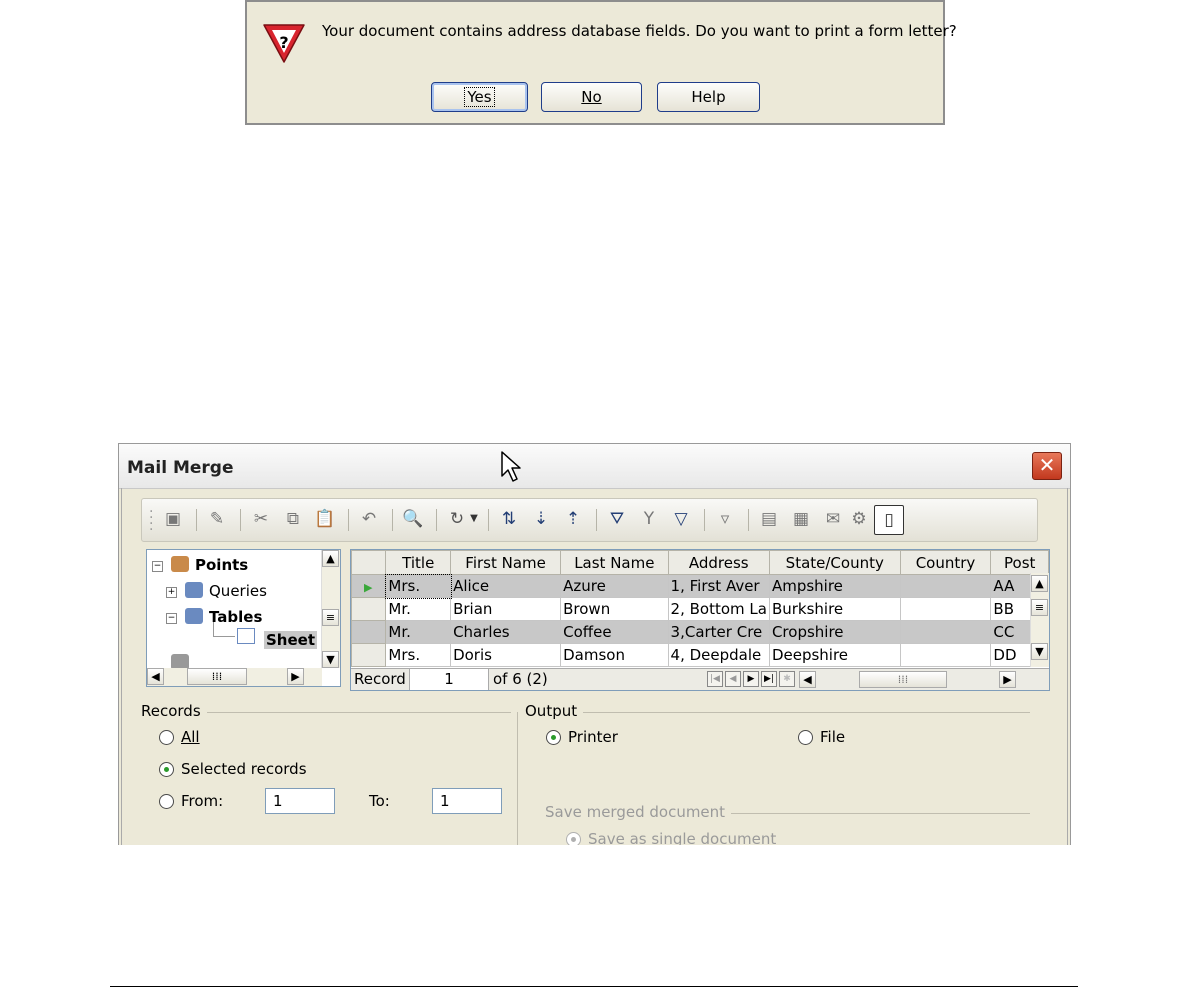 Image resolution: width=1190 pixels, height=988 pixels. I want to click on table-cell: Ampshire, so click(834, 586).